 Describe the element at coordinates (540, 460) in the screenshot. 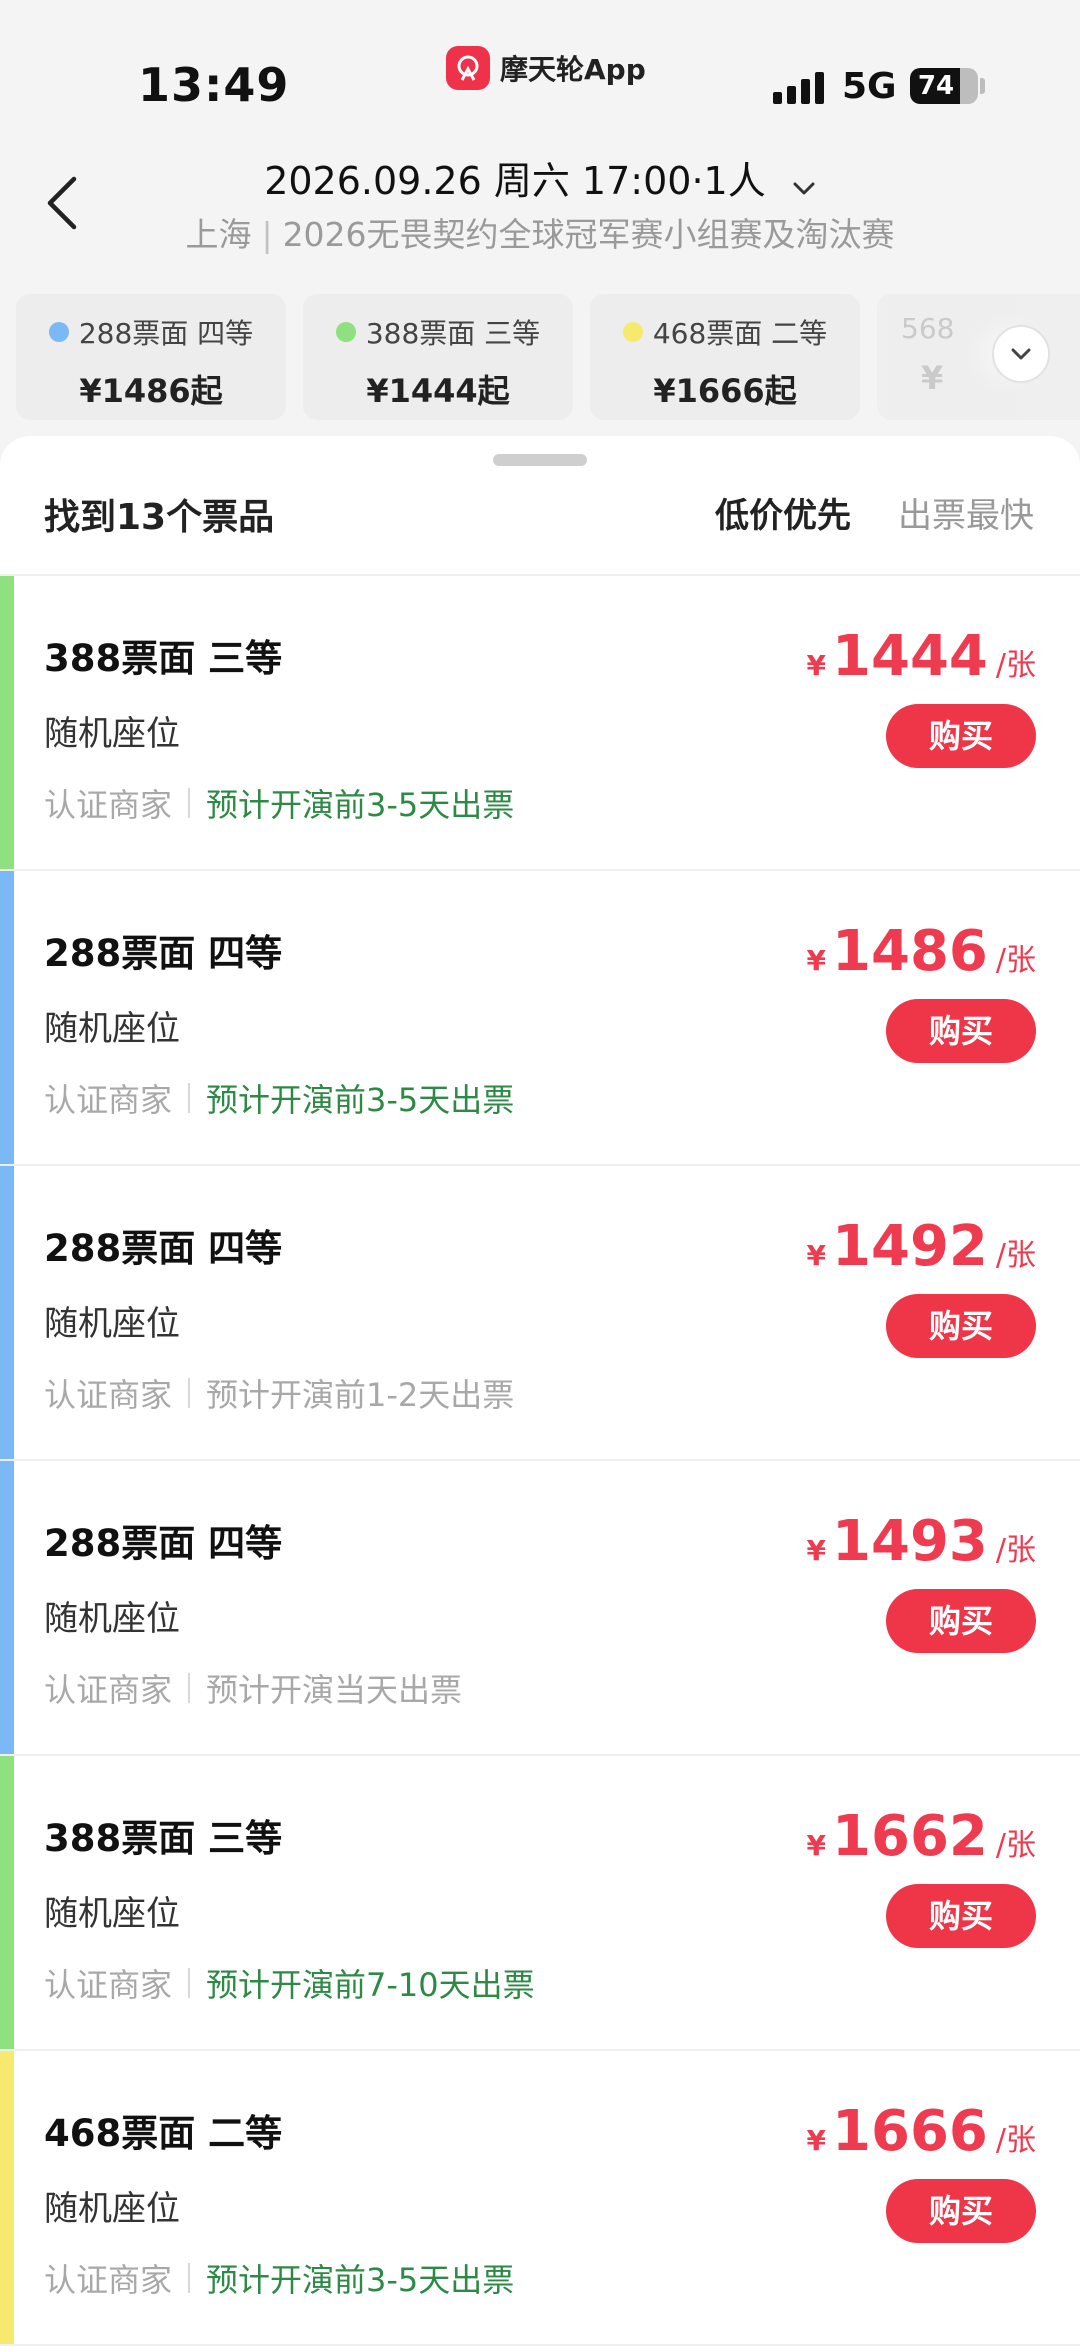

I see `drag-handle` at that location.